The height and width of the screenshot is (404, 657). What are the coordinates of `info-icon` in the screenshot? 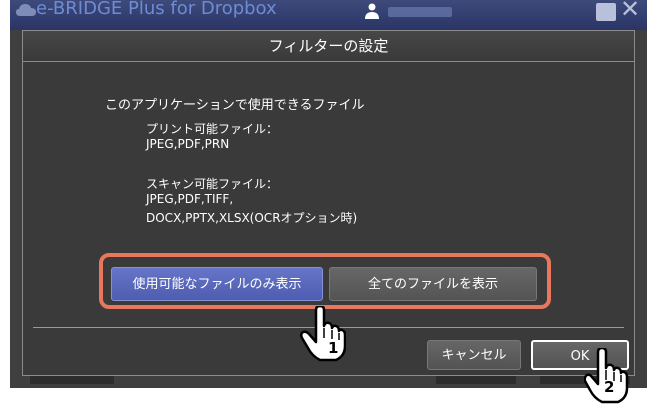 It's located at (606, 12).